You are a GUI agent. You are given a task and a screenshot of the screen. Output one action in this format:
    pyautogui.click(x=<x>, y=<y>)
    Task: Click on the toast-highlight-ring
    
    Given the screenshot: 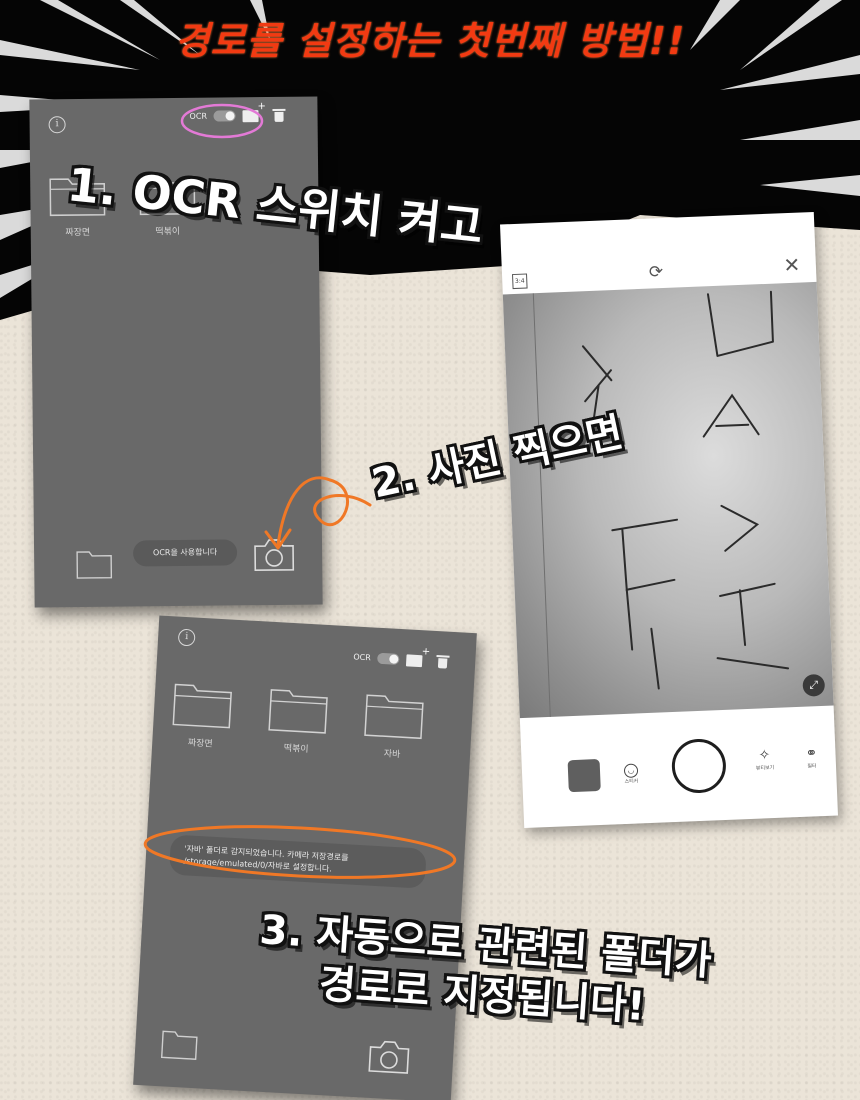 What is the action you would take?
    pyautogui.click(x=300, y=852)
    